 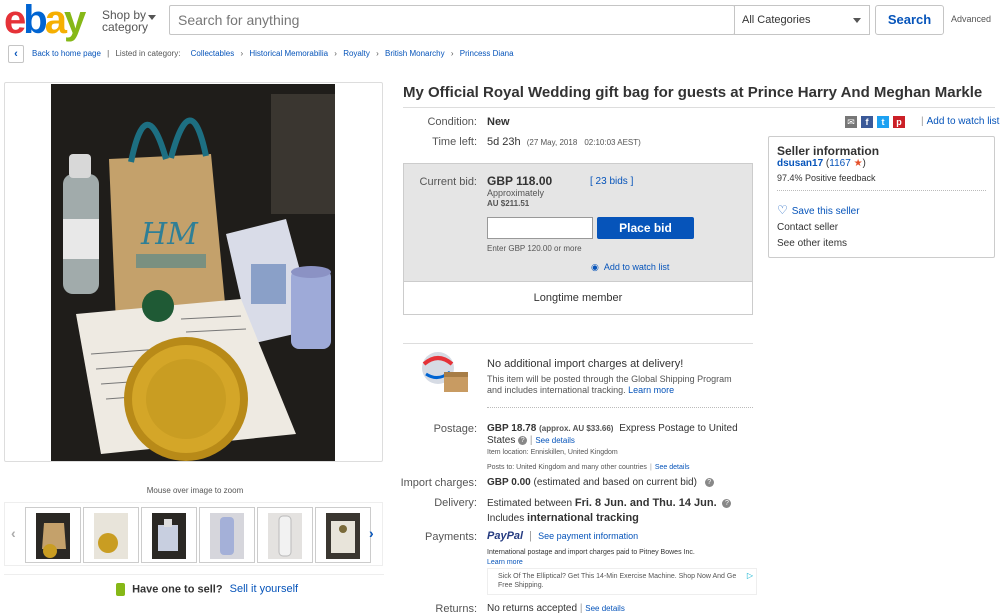 I want to click on facebook-icon: f, so click(x=867, y=122).